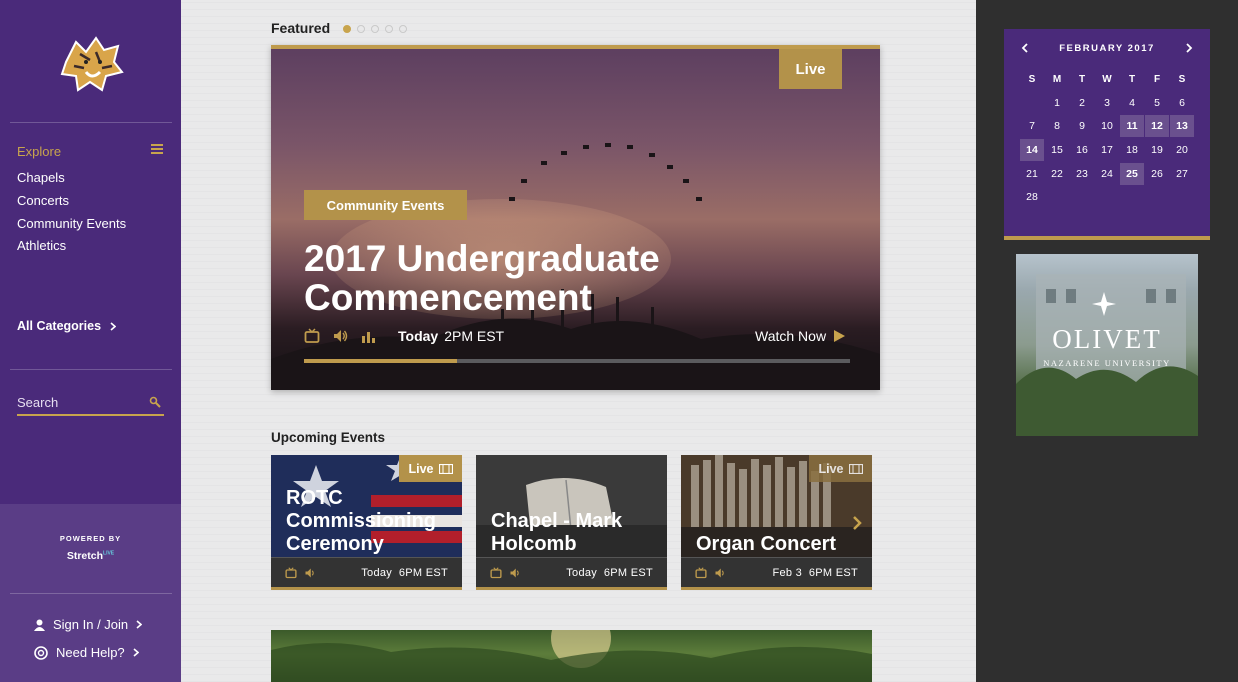 Image resolution: width=1238 pixels, height=682 pixels. I want to click on sign-in-label: Sign In / Join, so click(91, 624).